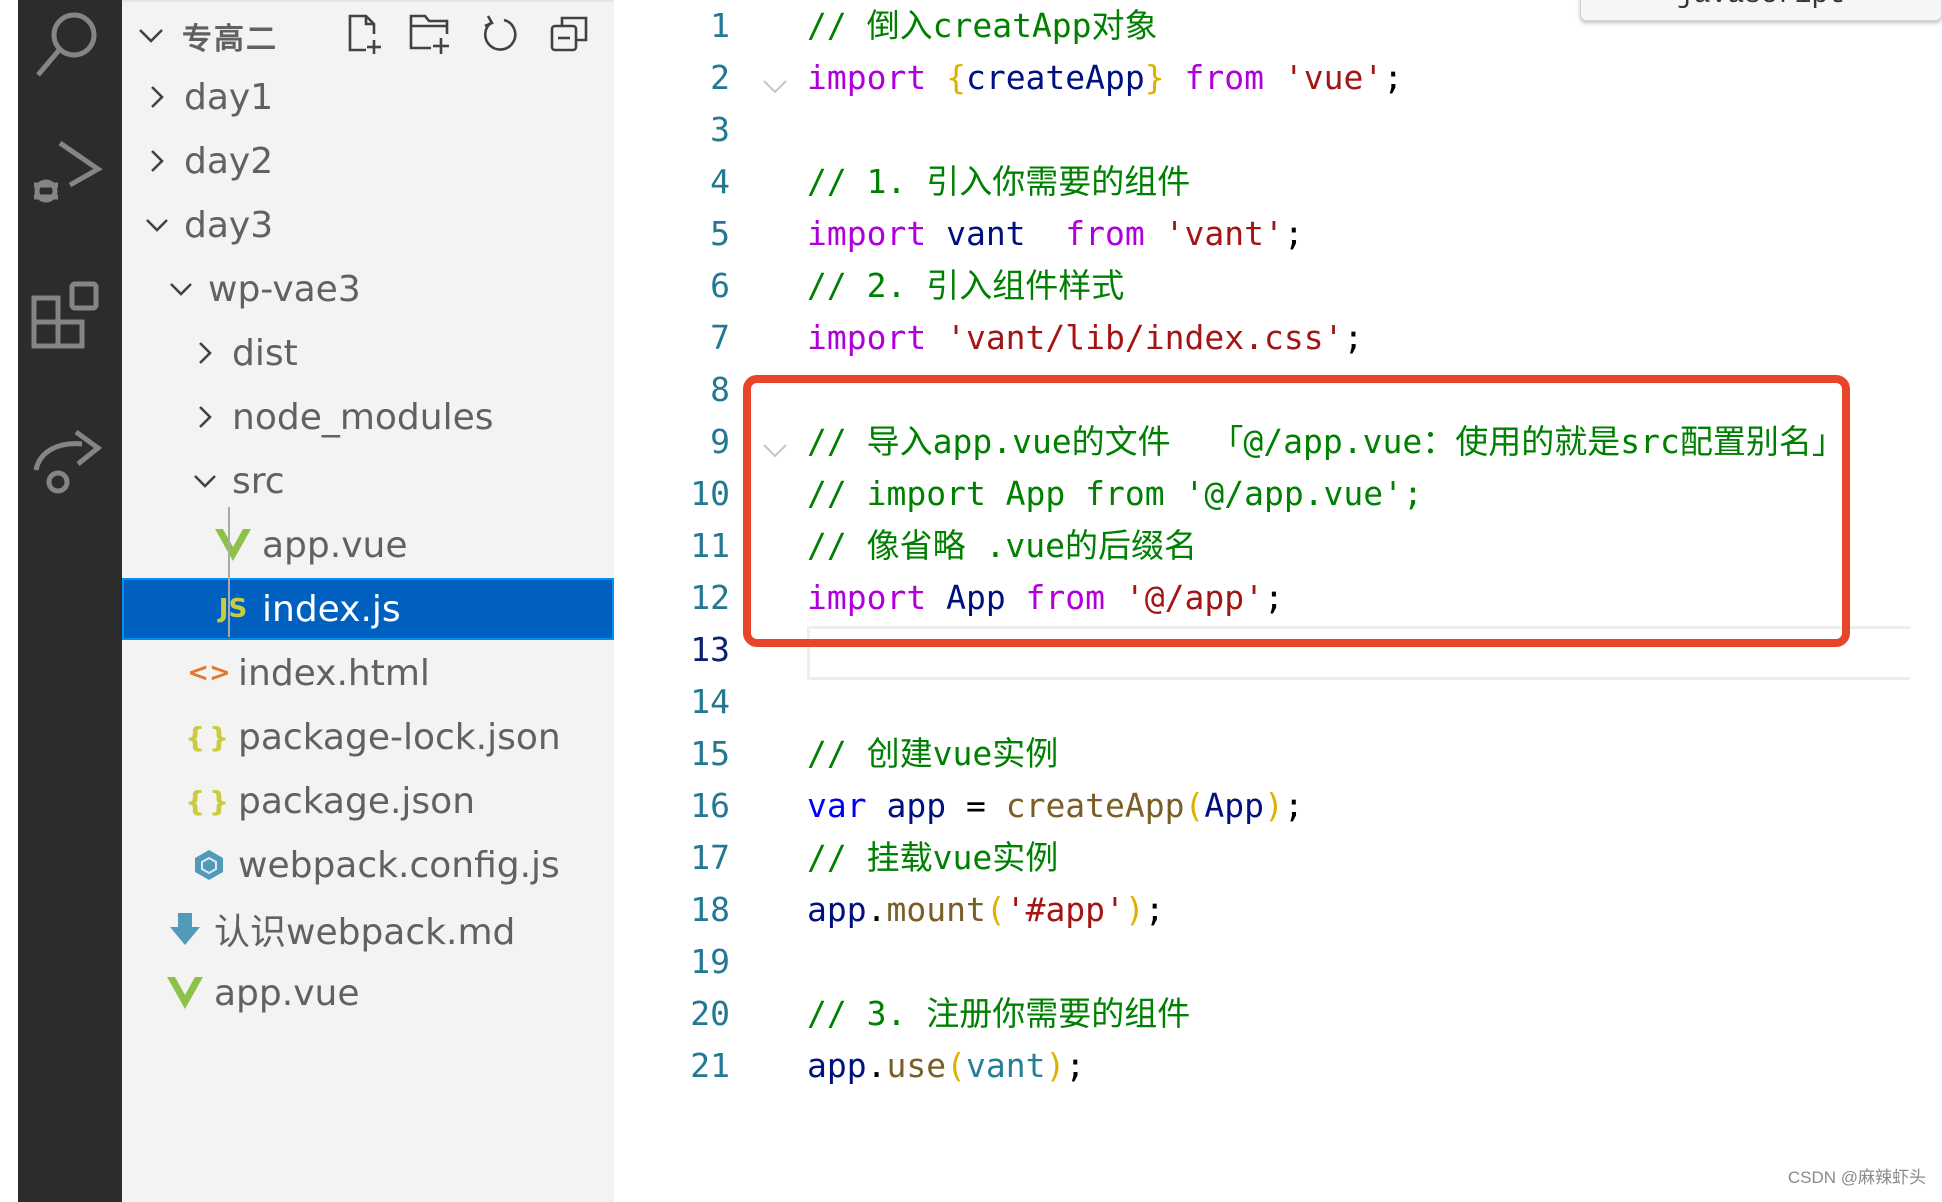 This screenshot has width=1942, height=1202. What do you see at coordinates (710, 649) in the screenshot?
I see `line-number: 13` at bounding box center [710, 649].